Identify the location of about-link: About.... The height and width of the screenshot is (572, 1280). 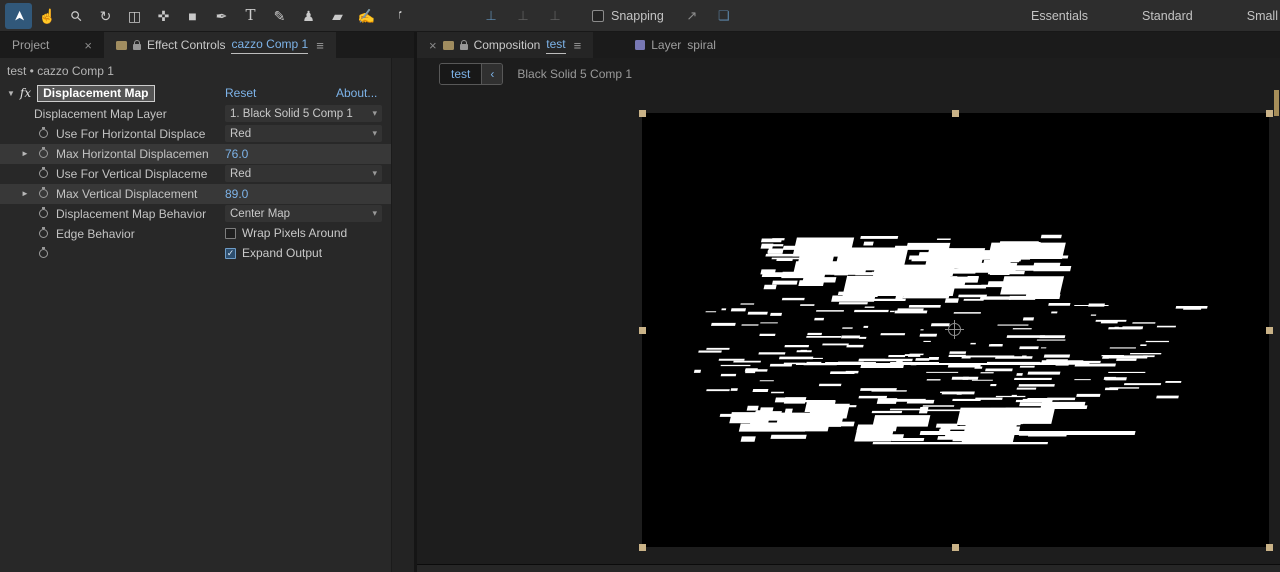
(356, 93).